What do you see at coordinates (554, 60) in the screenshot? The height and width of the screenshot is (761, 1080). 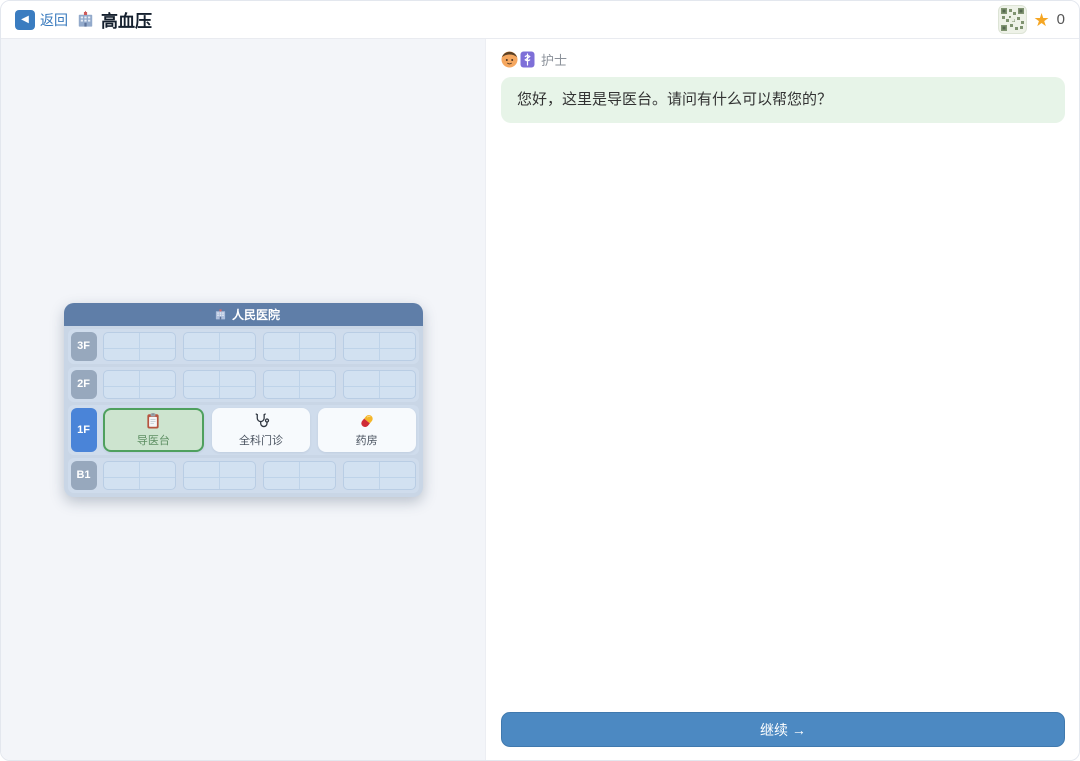 I see `speaker-name: 护士` at bounding box center [554, 60].